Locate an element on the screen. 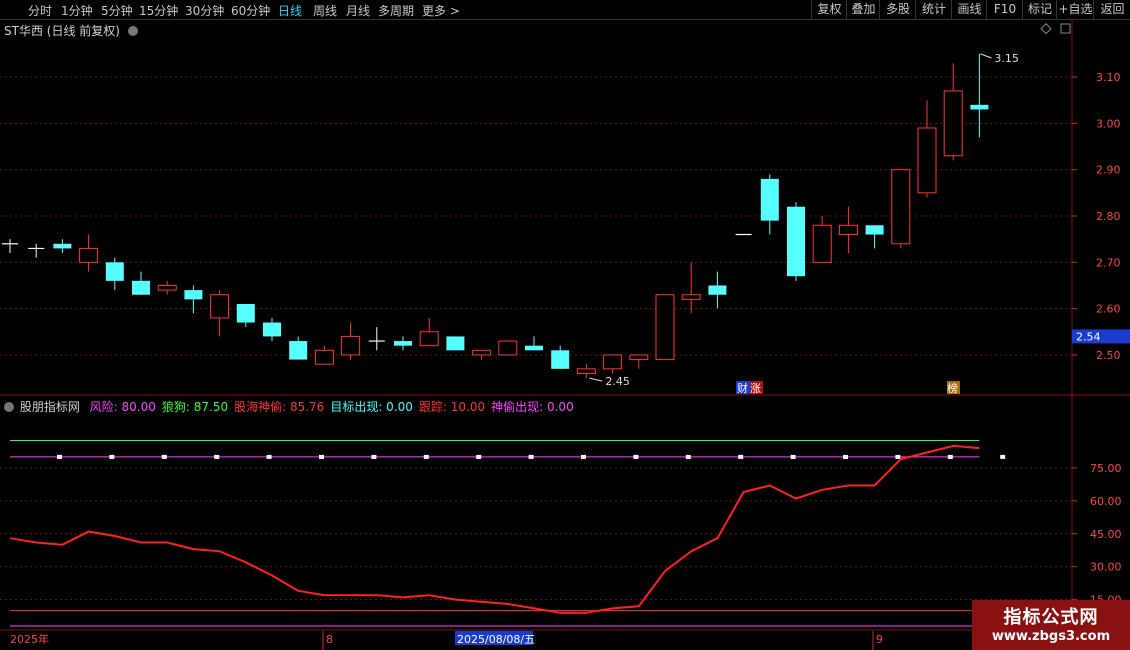  indicator-tick-label: 60.00 is located at coordinates (1106, 501).